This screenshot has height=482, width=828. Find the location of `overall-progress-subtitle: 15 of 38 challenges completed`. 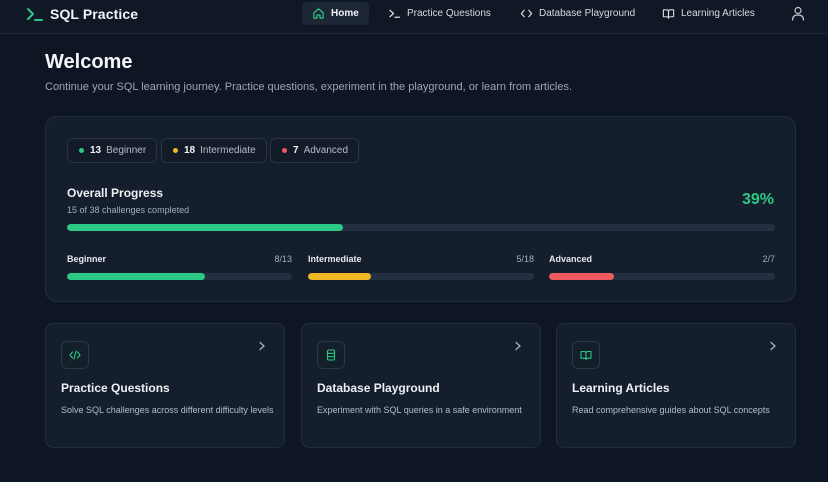

overall-progress-subtitle: 15 of 38 challenges completed is located at coordinates (128, 210).